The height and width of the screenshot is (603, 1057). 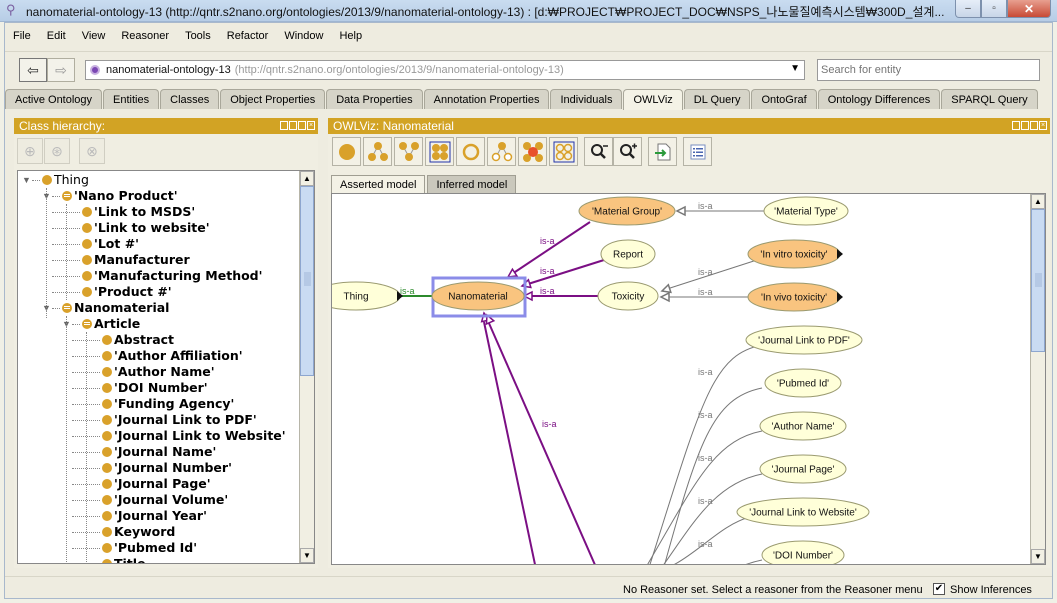 I want to click on options-button, so click(x=697, y=151).